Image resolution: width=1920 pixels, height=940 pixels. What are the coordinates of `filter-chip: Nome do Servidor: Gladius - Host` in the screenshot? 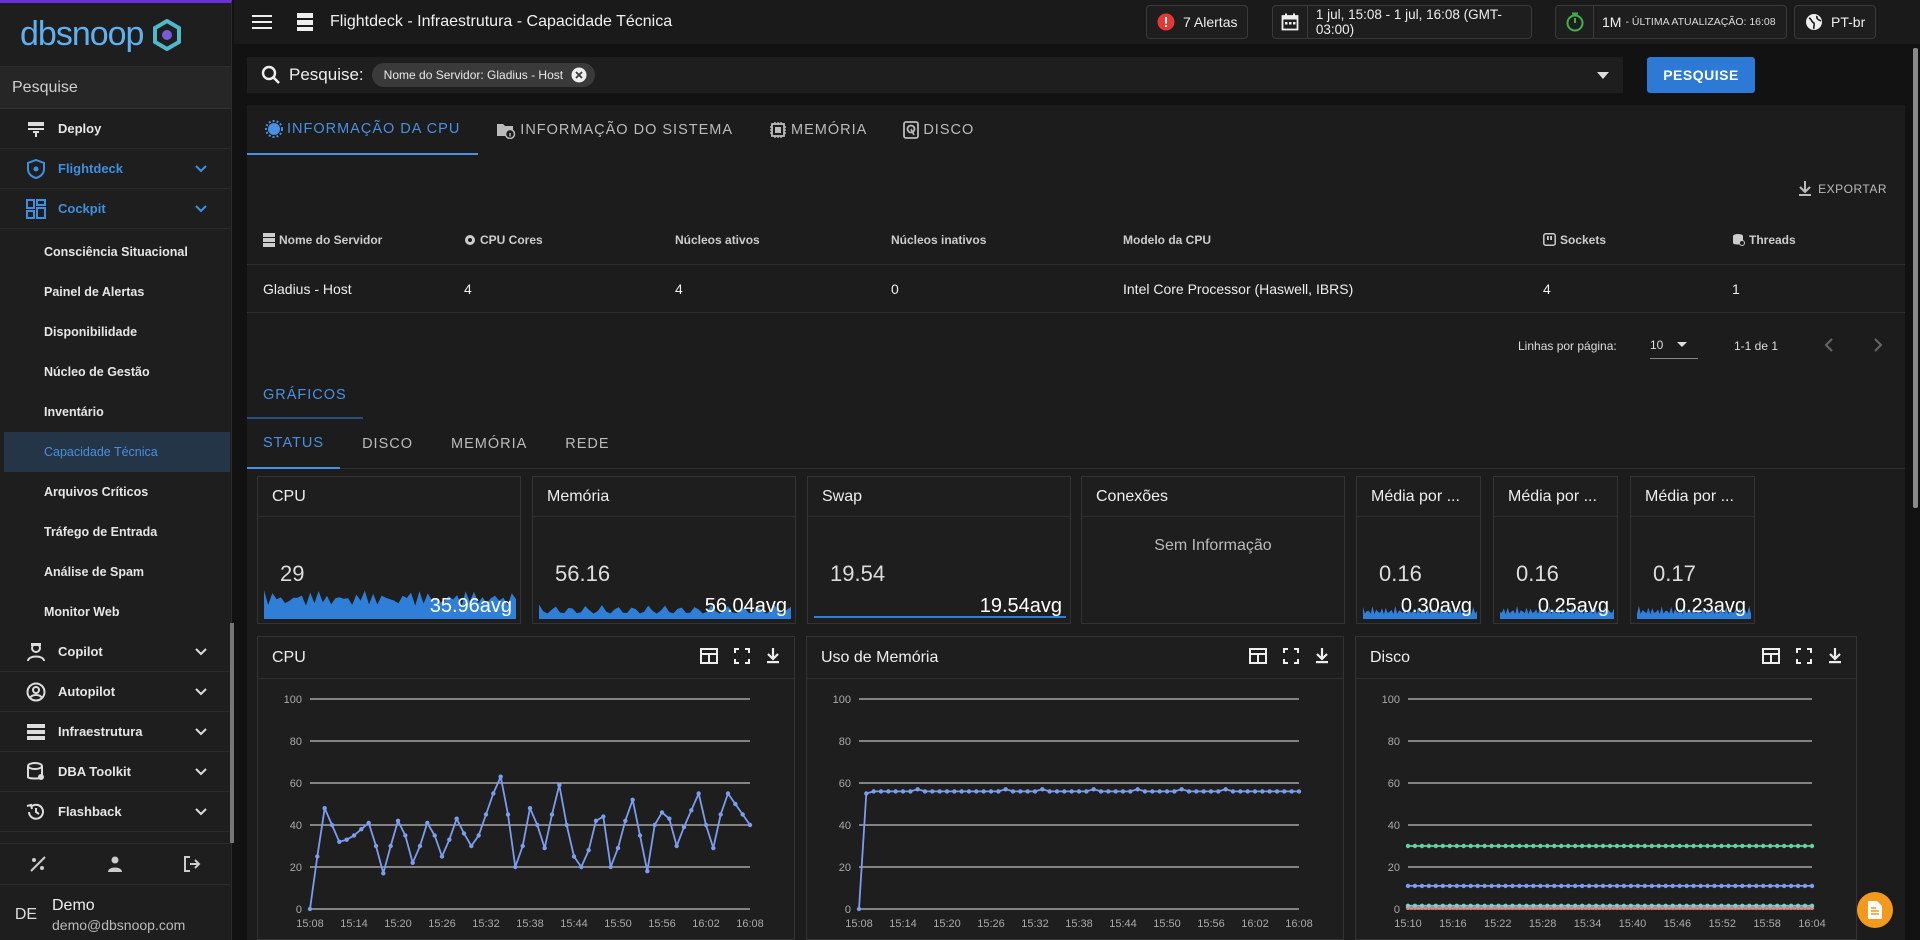 It's located at (483, 75).